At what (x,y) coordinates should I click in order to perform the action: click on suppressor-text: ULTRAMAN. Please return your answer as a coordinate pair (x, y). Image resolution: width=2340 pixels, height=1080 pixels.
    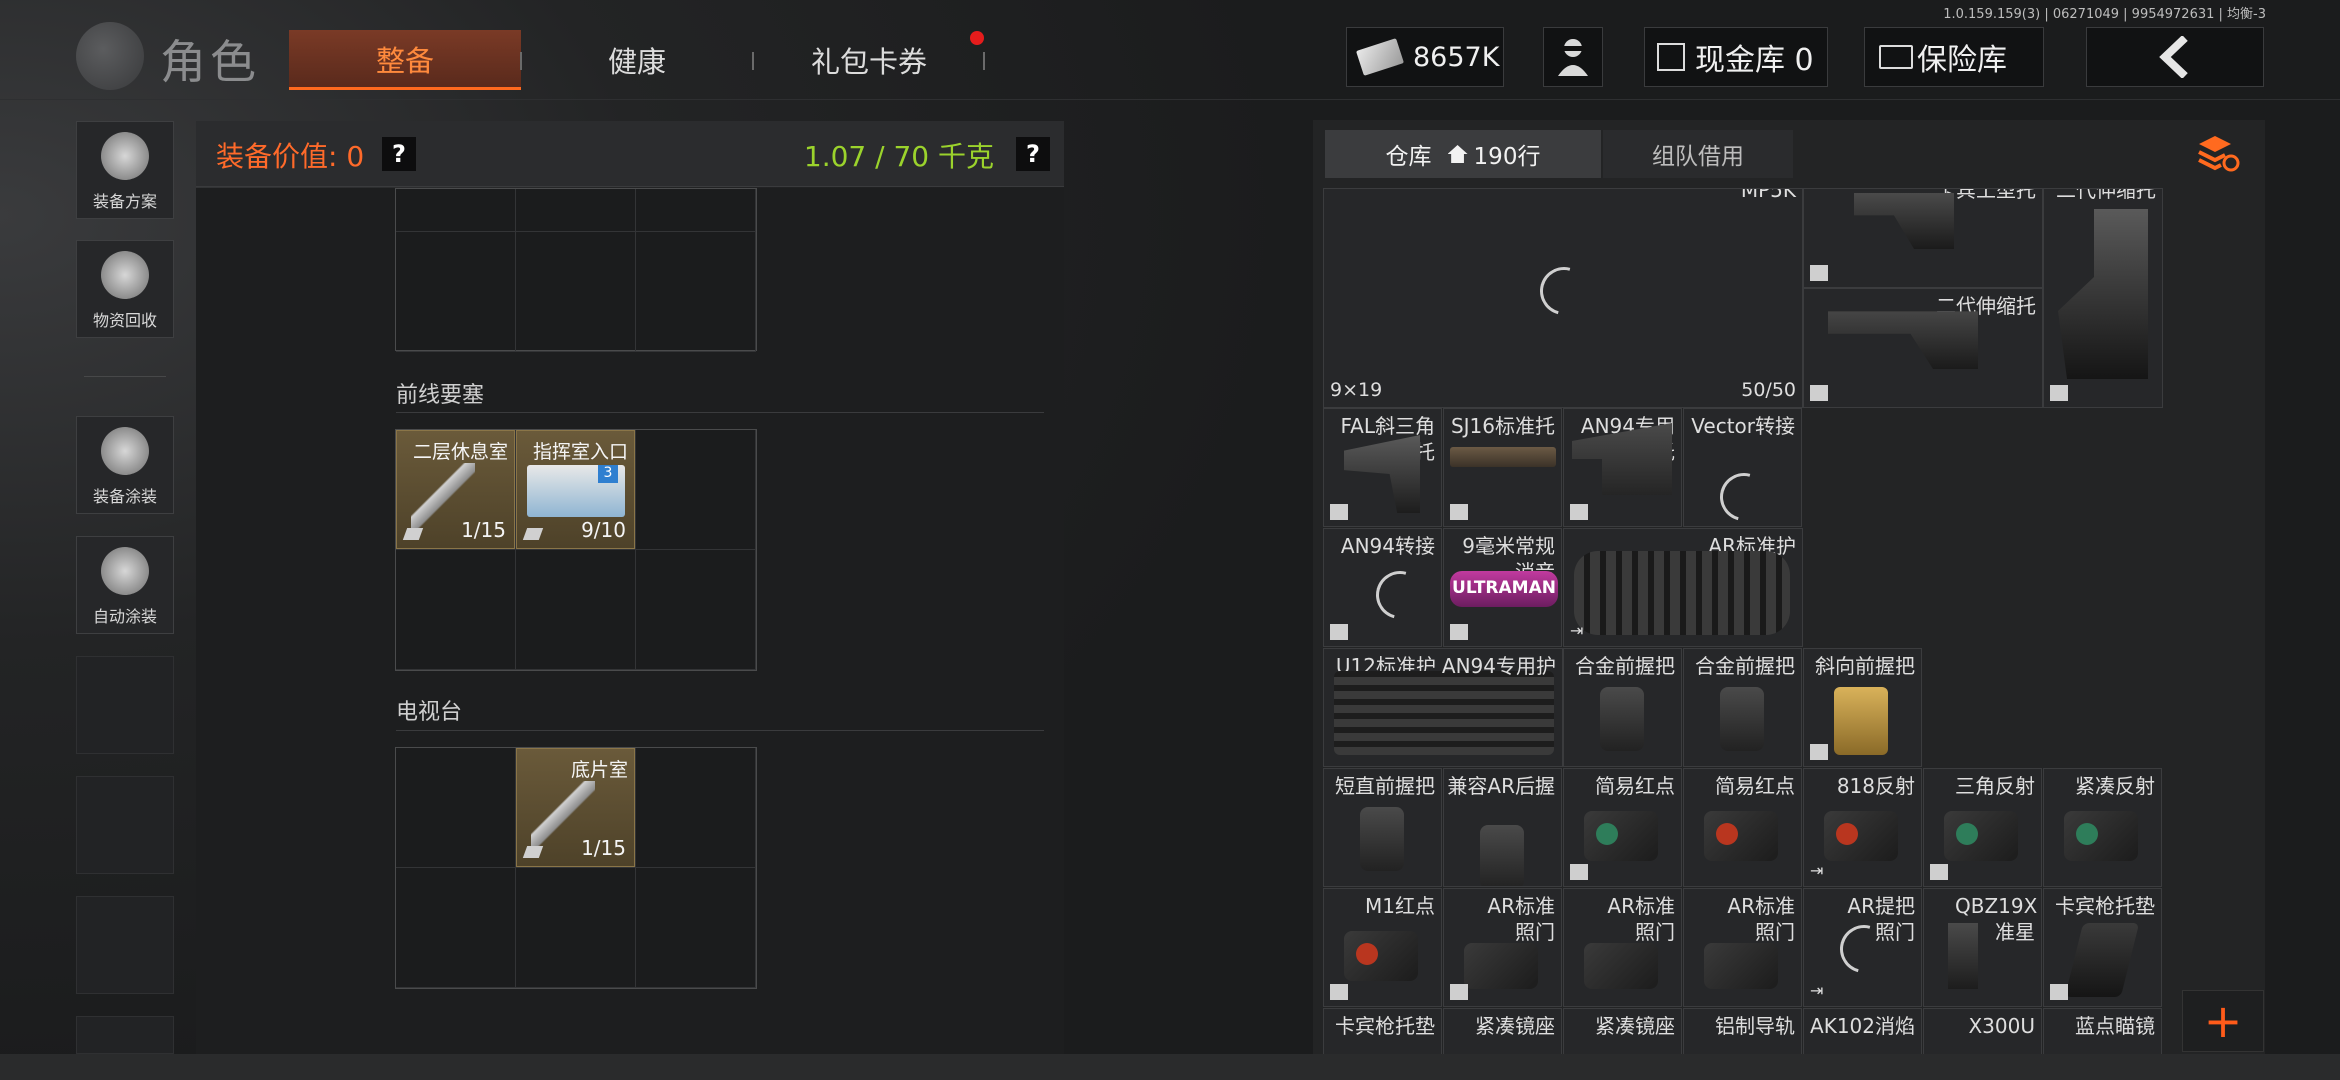
    Looking at the image, I should click on (1504, 588).